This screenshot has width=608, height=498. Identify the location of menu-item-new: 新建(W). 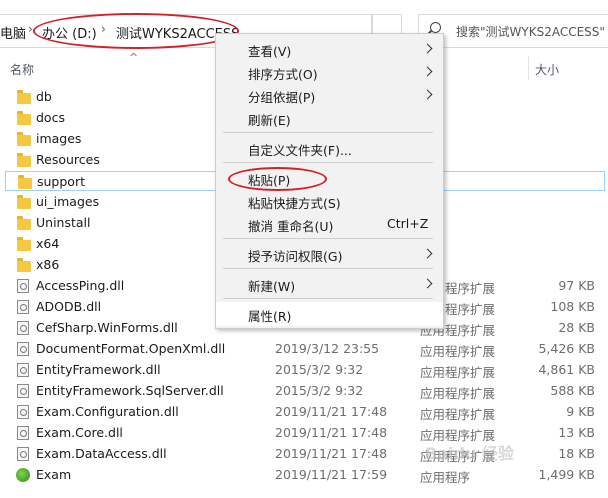
(271, 285).